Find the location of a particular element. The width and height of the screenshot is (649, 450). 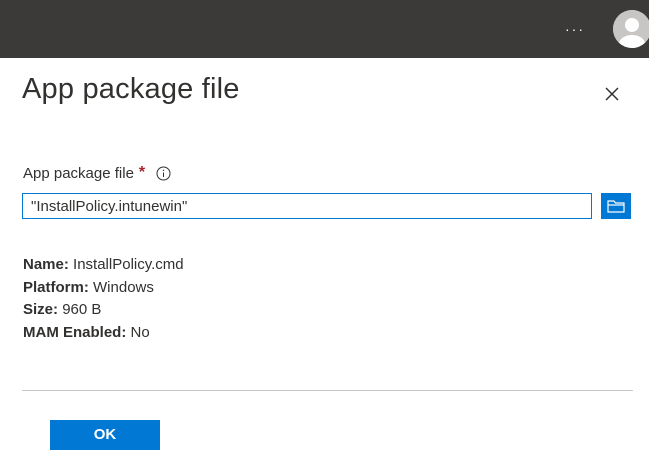

panel-title: App package file is located at coordinates (131, 89).